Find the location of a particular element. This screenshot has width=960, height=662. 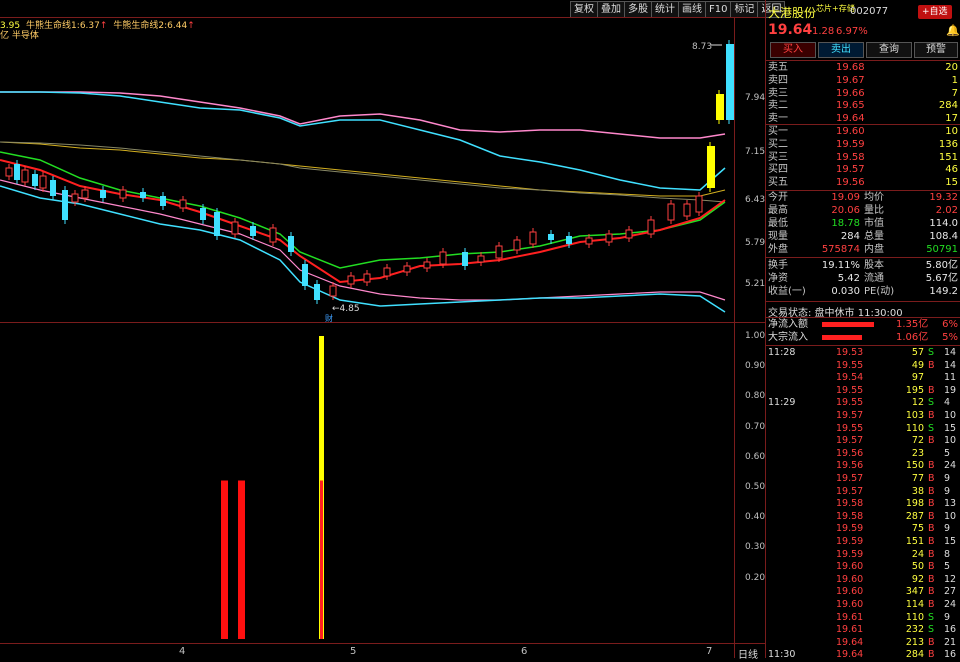

tick-row: 19.56 150 B 24 is located at coordinates (863, 466).